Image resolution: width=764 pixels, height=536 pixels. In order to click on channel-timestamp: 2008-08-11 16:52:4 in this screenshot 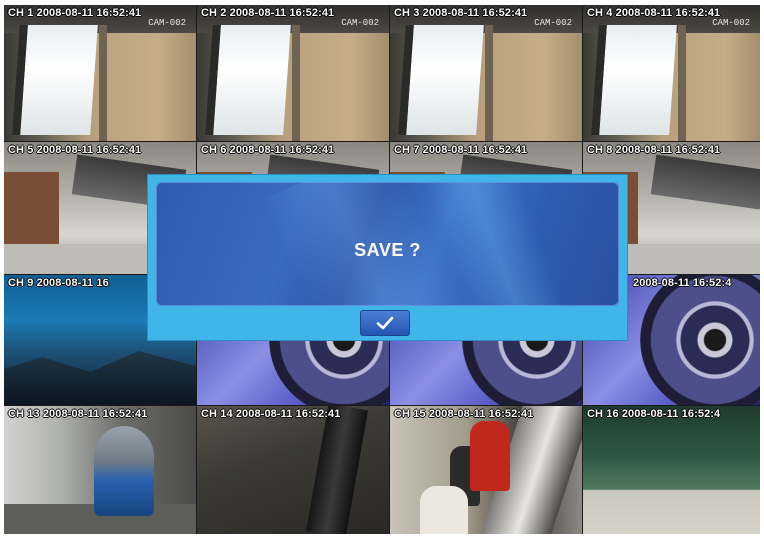, I will do `click(682, 283)`.